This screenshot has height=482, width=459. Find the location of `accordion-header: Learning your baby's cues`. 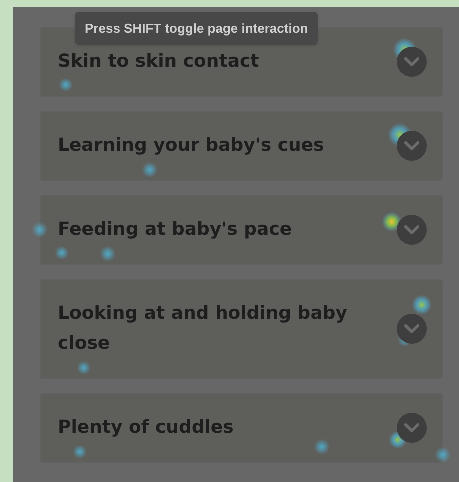

accordion-header: Learning your baby's cues is located at coordinates (241, 146).